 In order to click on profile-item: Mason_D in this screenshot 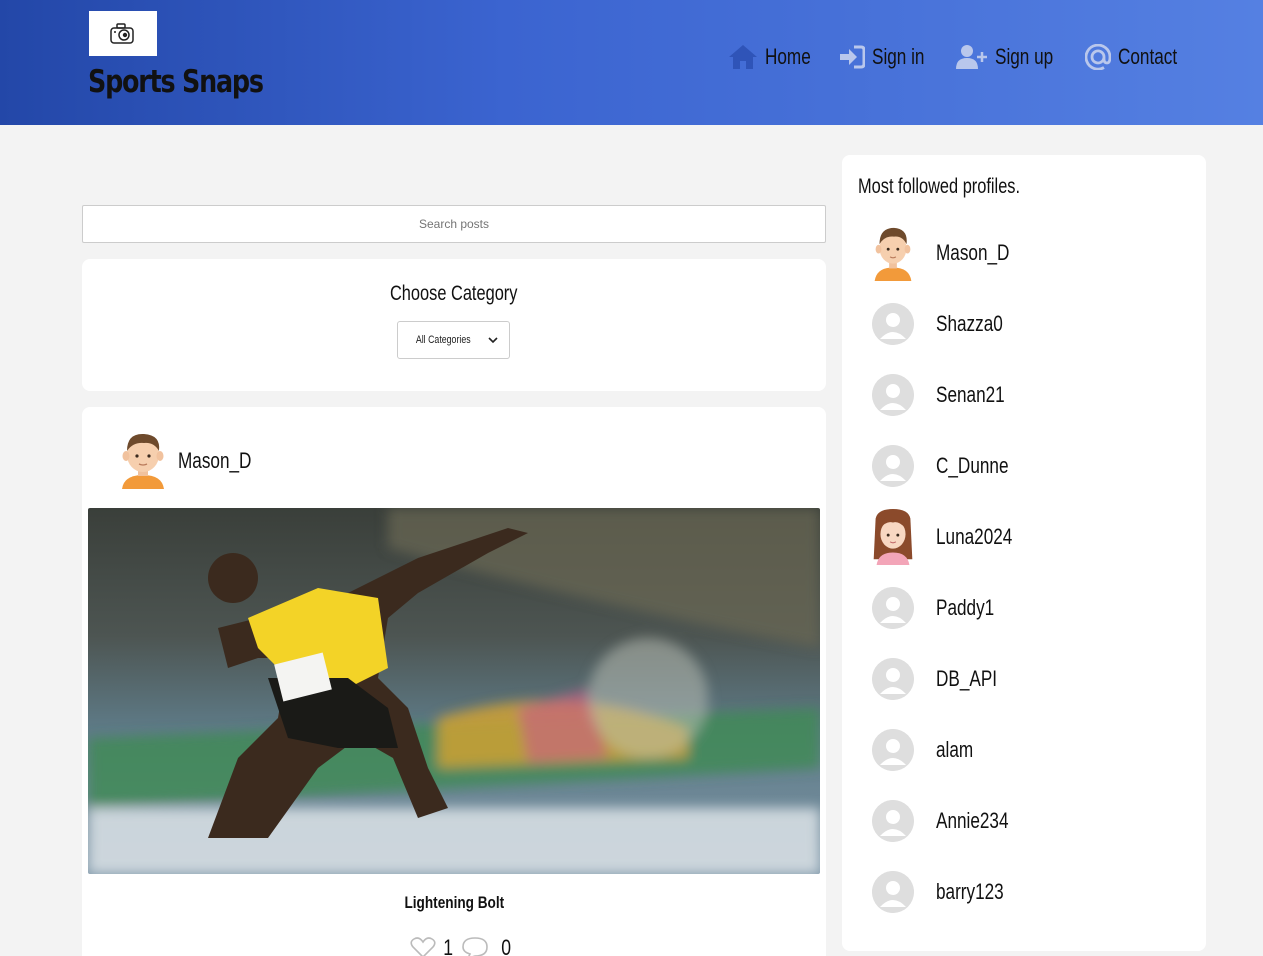, I will do `click(1032, 253)`.